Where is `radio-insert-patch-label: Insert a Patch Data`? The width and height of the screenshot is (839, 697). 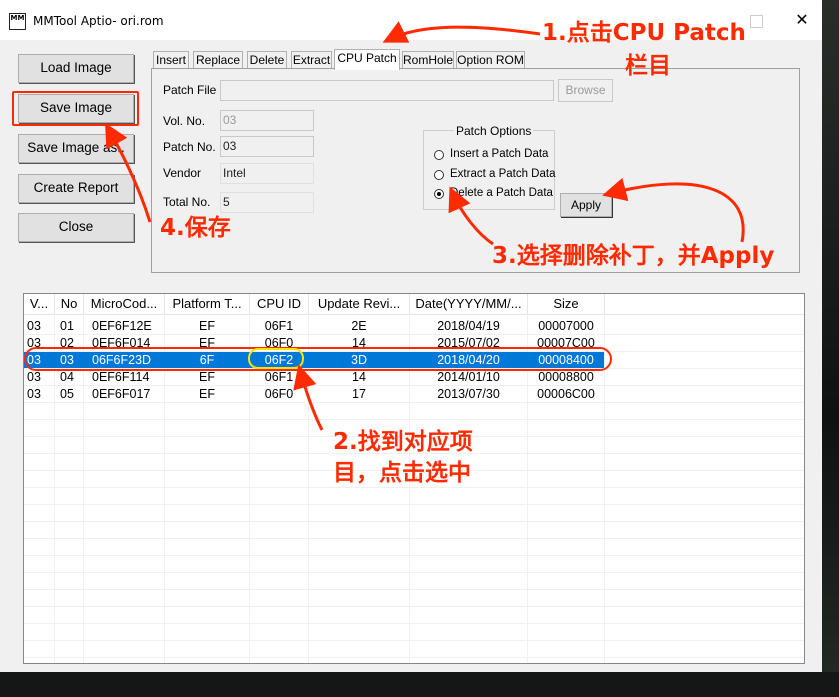 radio-insert-patch-label: Insert a Patch Data is located at coordinates (499, 154).